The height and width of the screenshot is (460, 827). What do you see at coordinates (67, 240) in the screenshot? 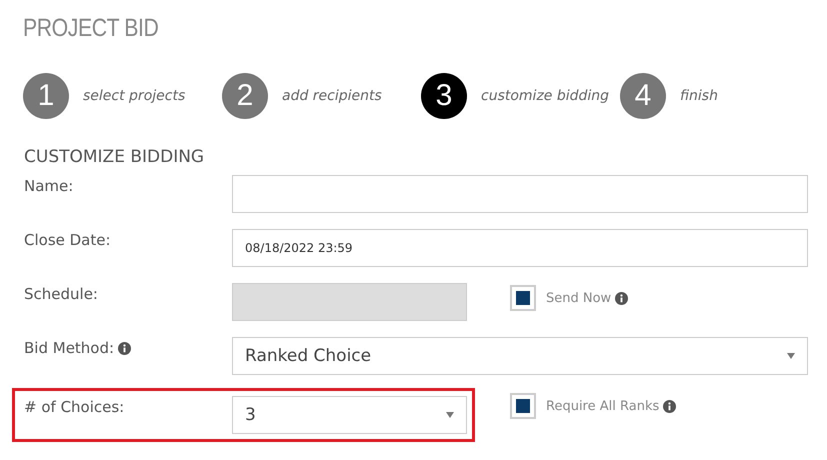
I see `field-label: Close Date:` at bounding box center [67, 240].